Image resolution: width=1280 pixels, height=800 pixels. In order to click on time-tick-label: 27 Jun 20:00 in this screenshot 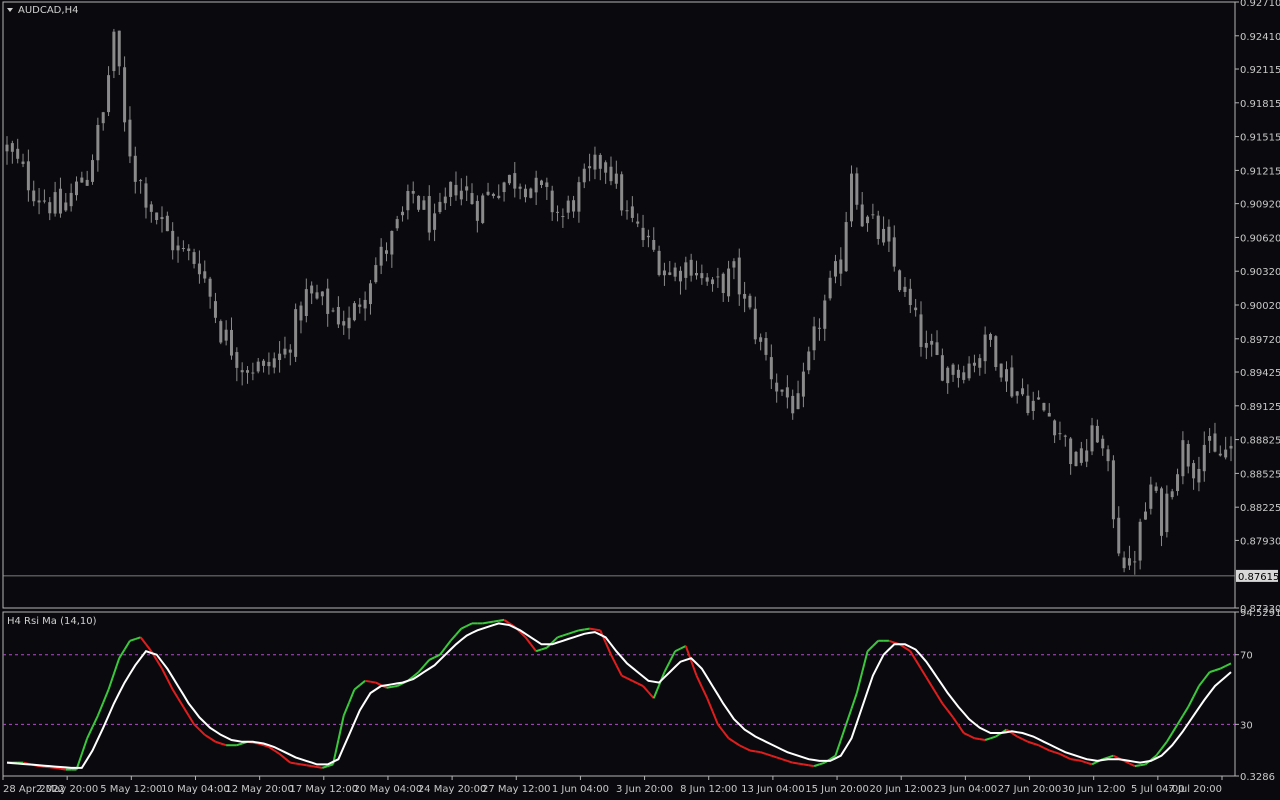, I will do `click(1030, 789)`.